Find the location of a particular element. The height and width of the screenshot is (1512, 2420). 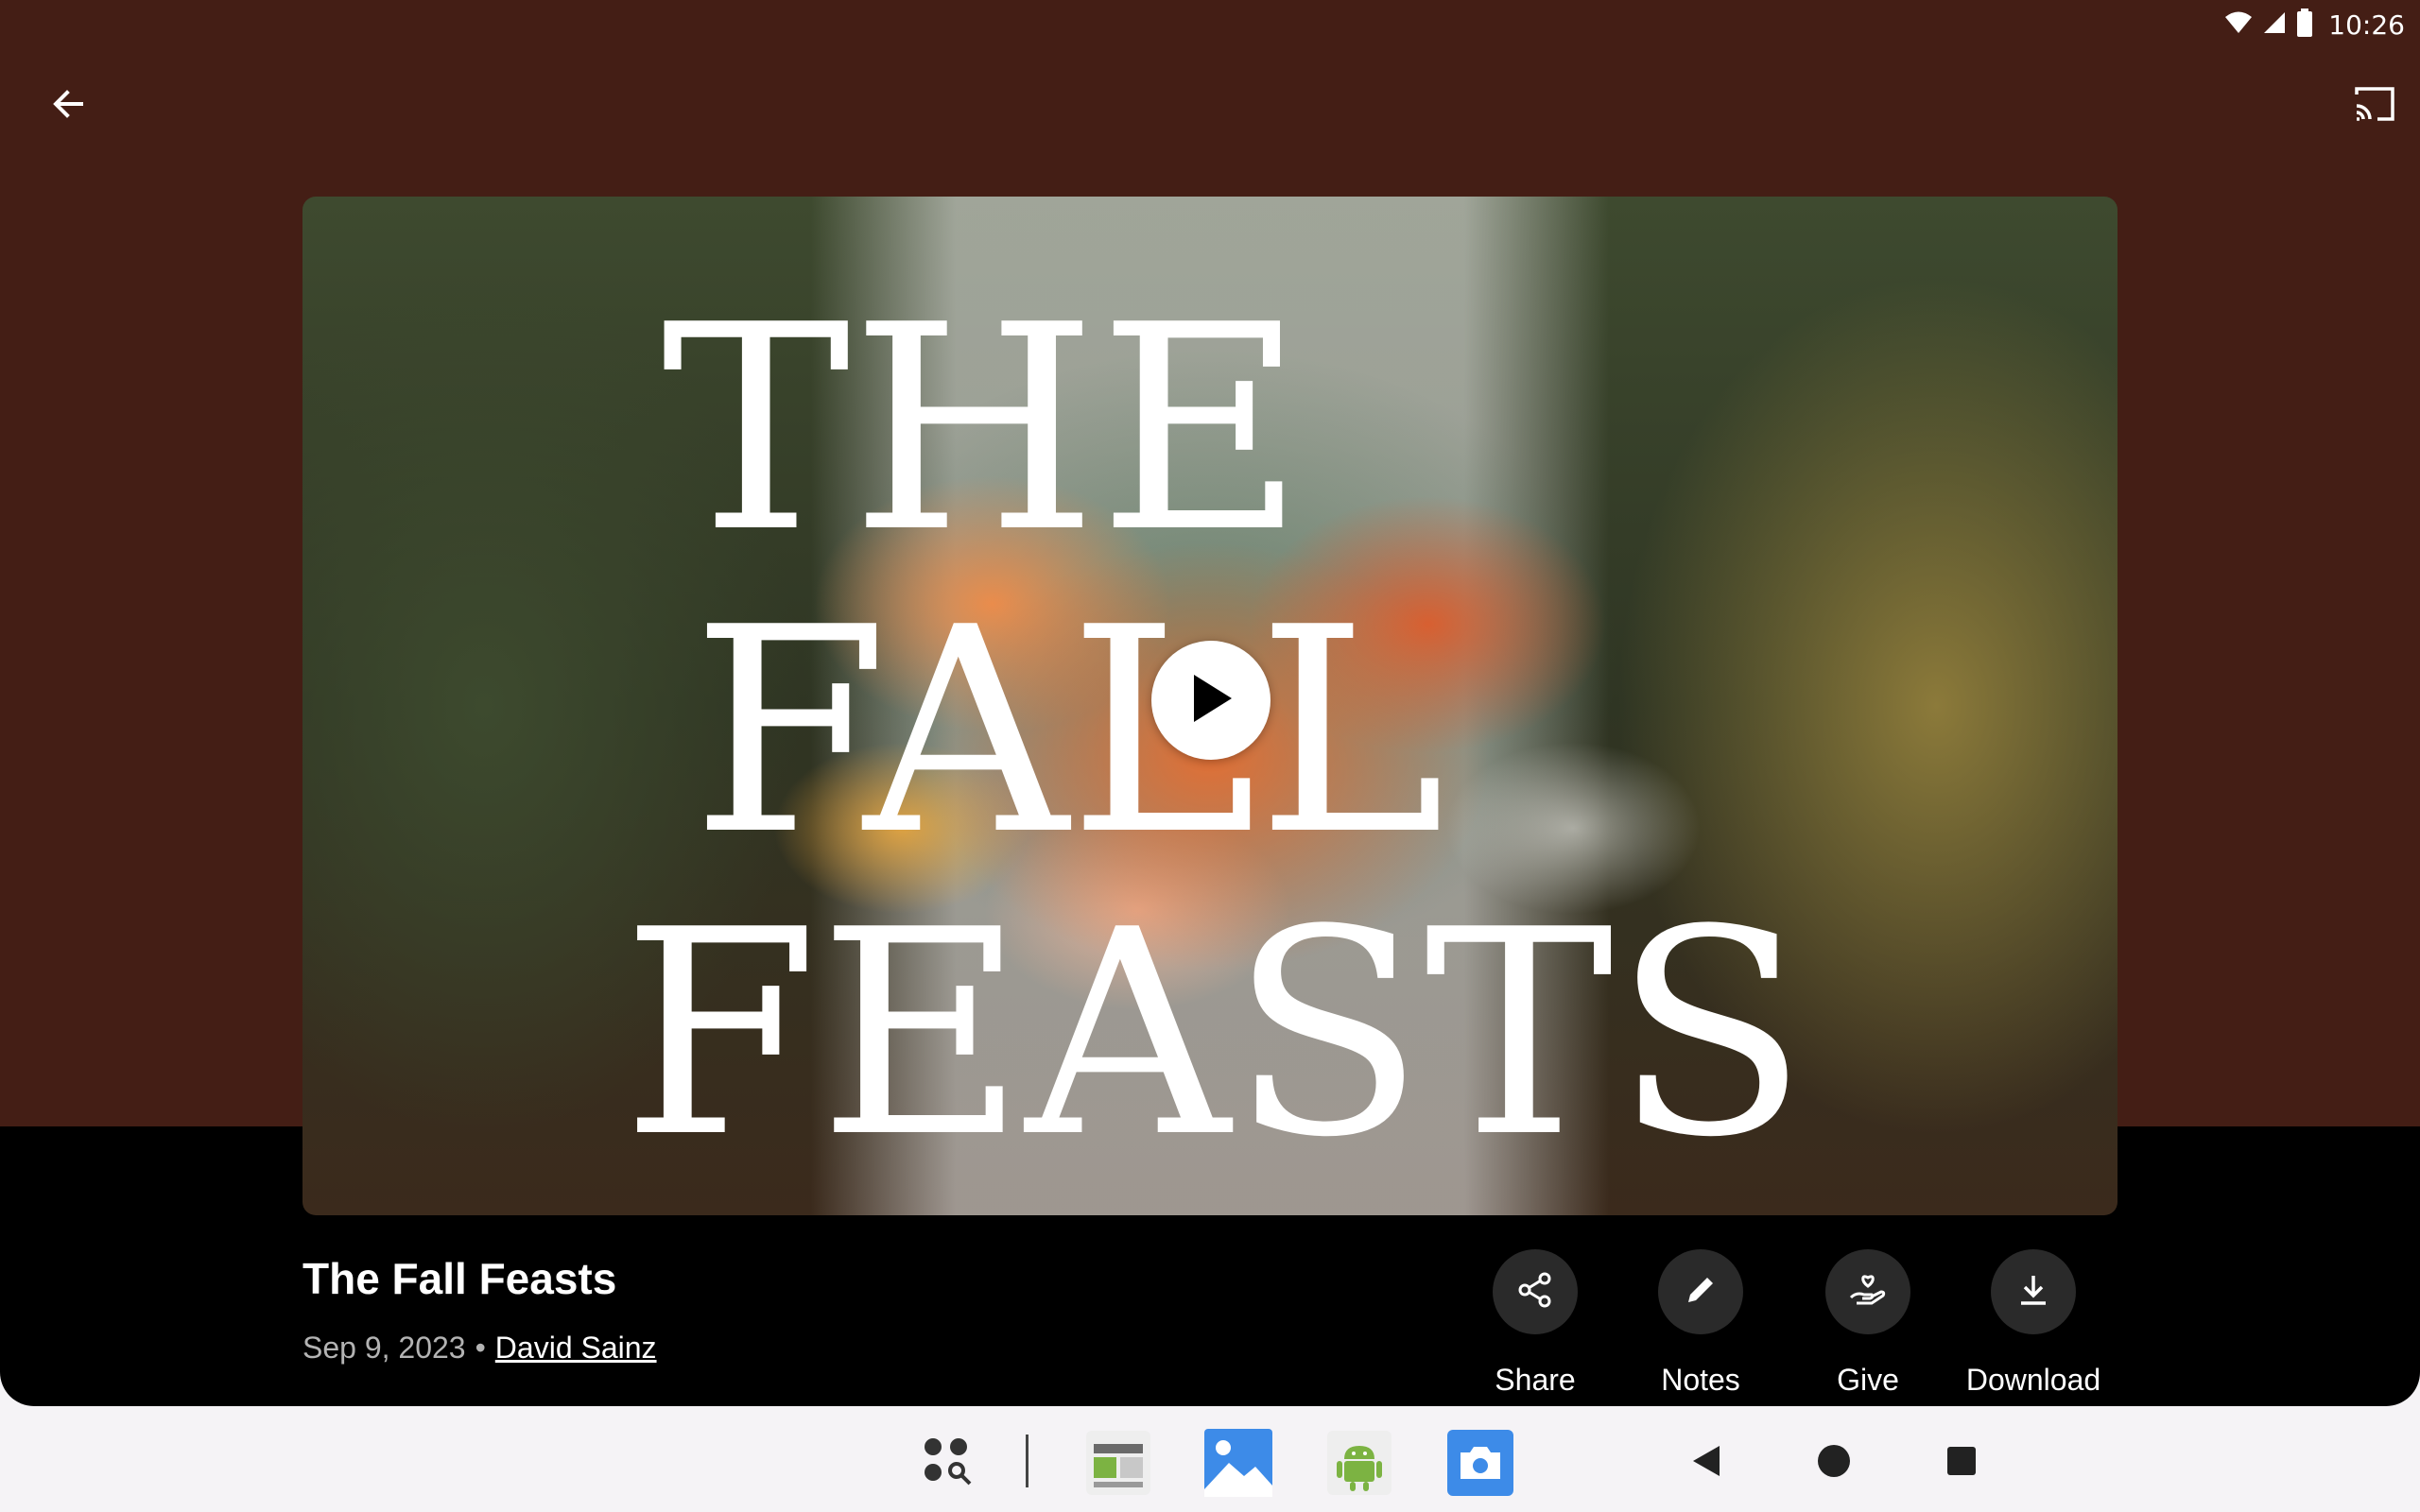

pencil-icon is located at coordinates (1701, 1292).